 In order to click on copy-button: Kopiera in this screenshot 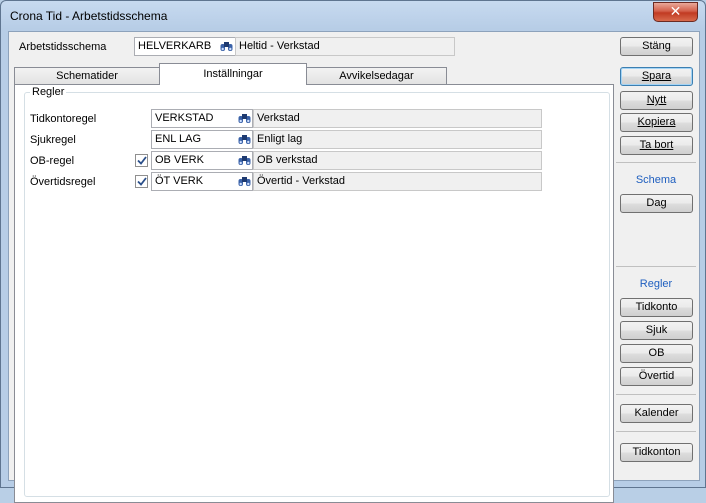, I will do `click(656, 122)`.